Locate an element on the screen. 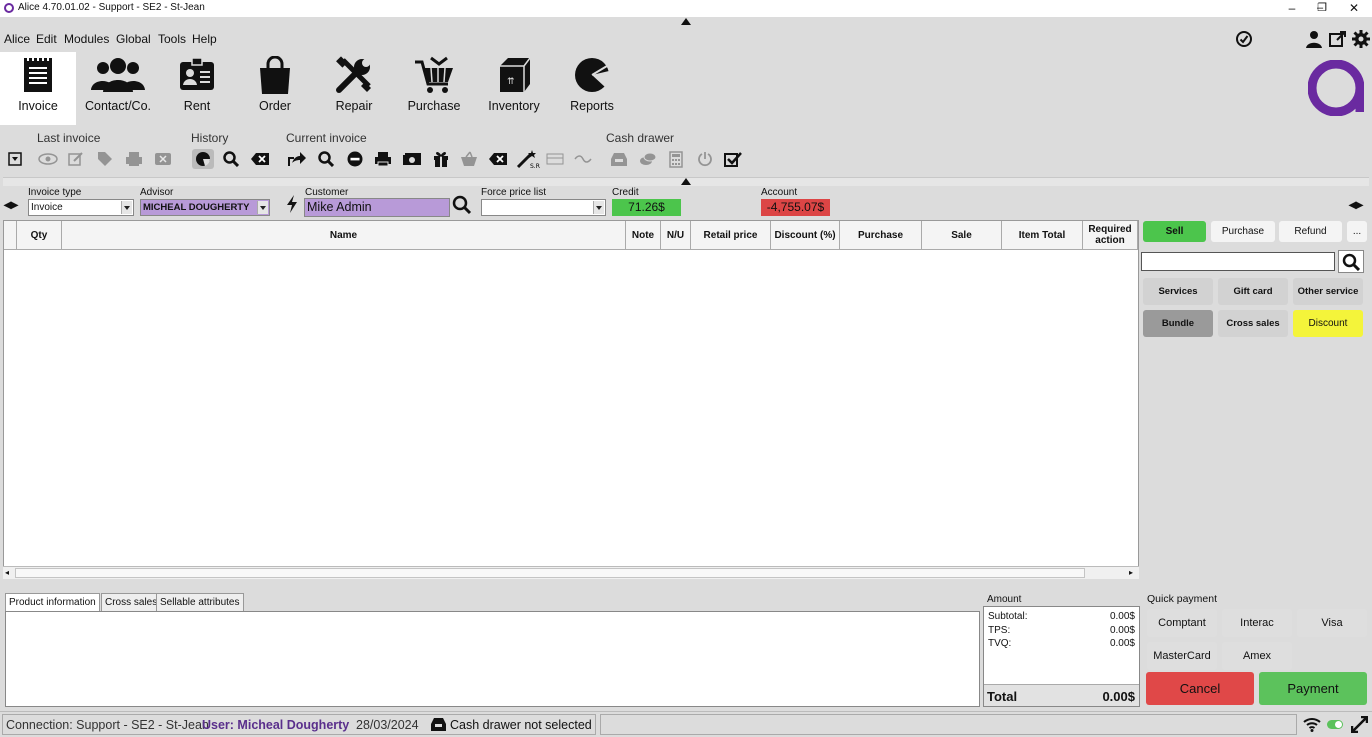  cancel-invoice-icon is located at coordinates (163, 159).